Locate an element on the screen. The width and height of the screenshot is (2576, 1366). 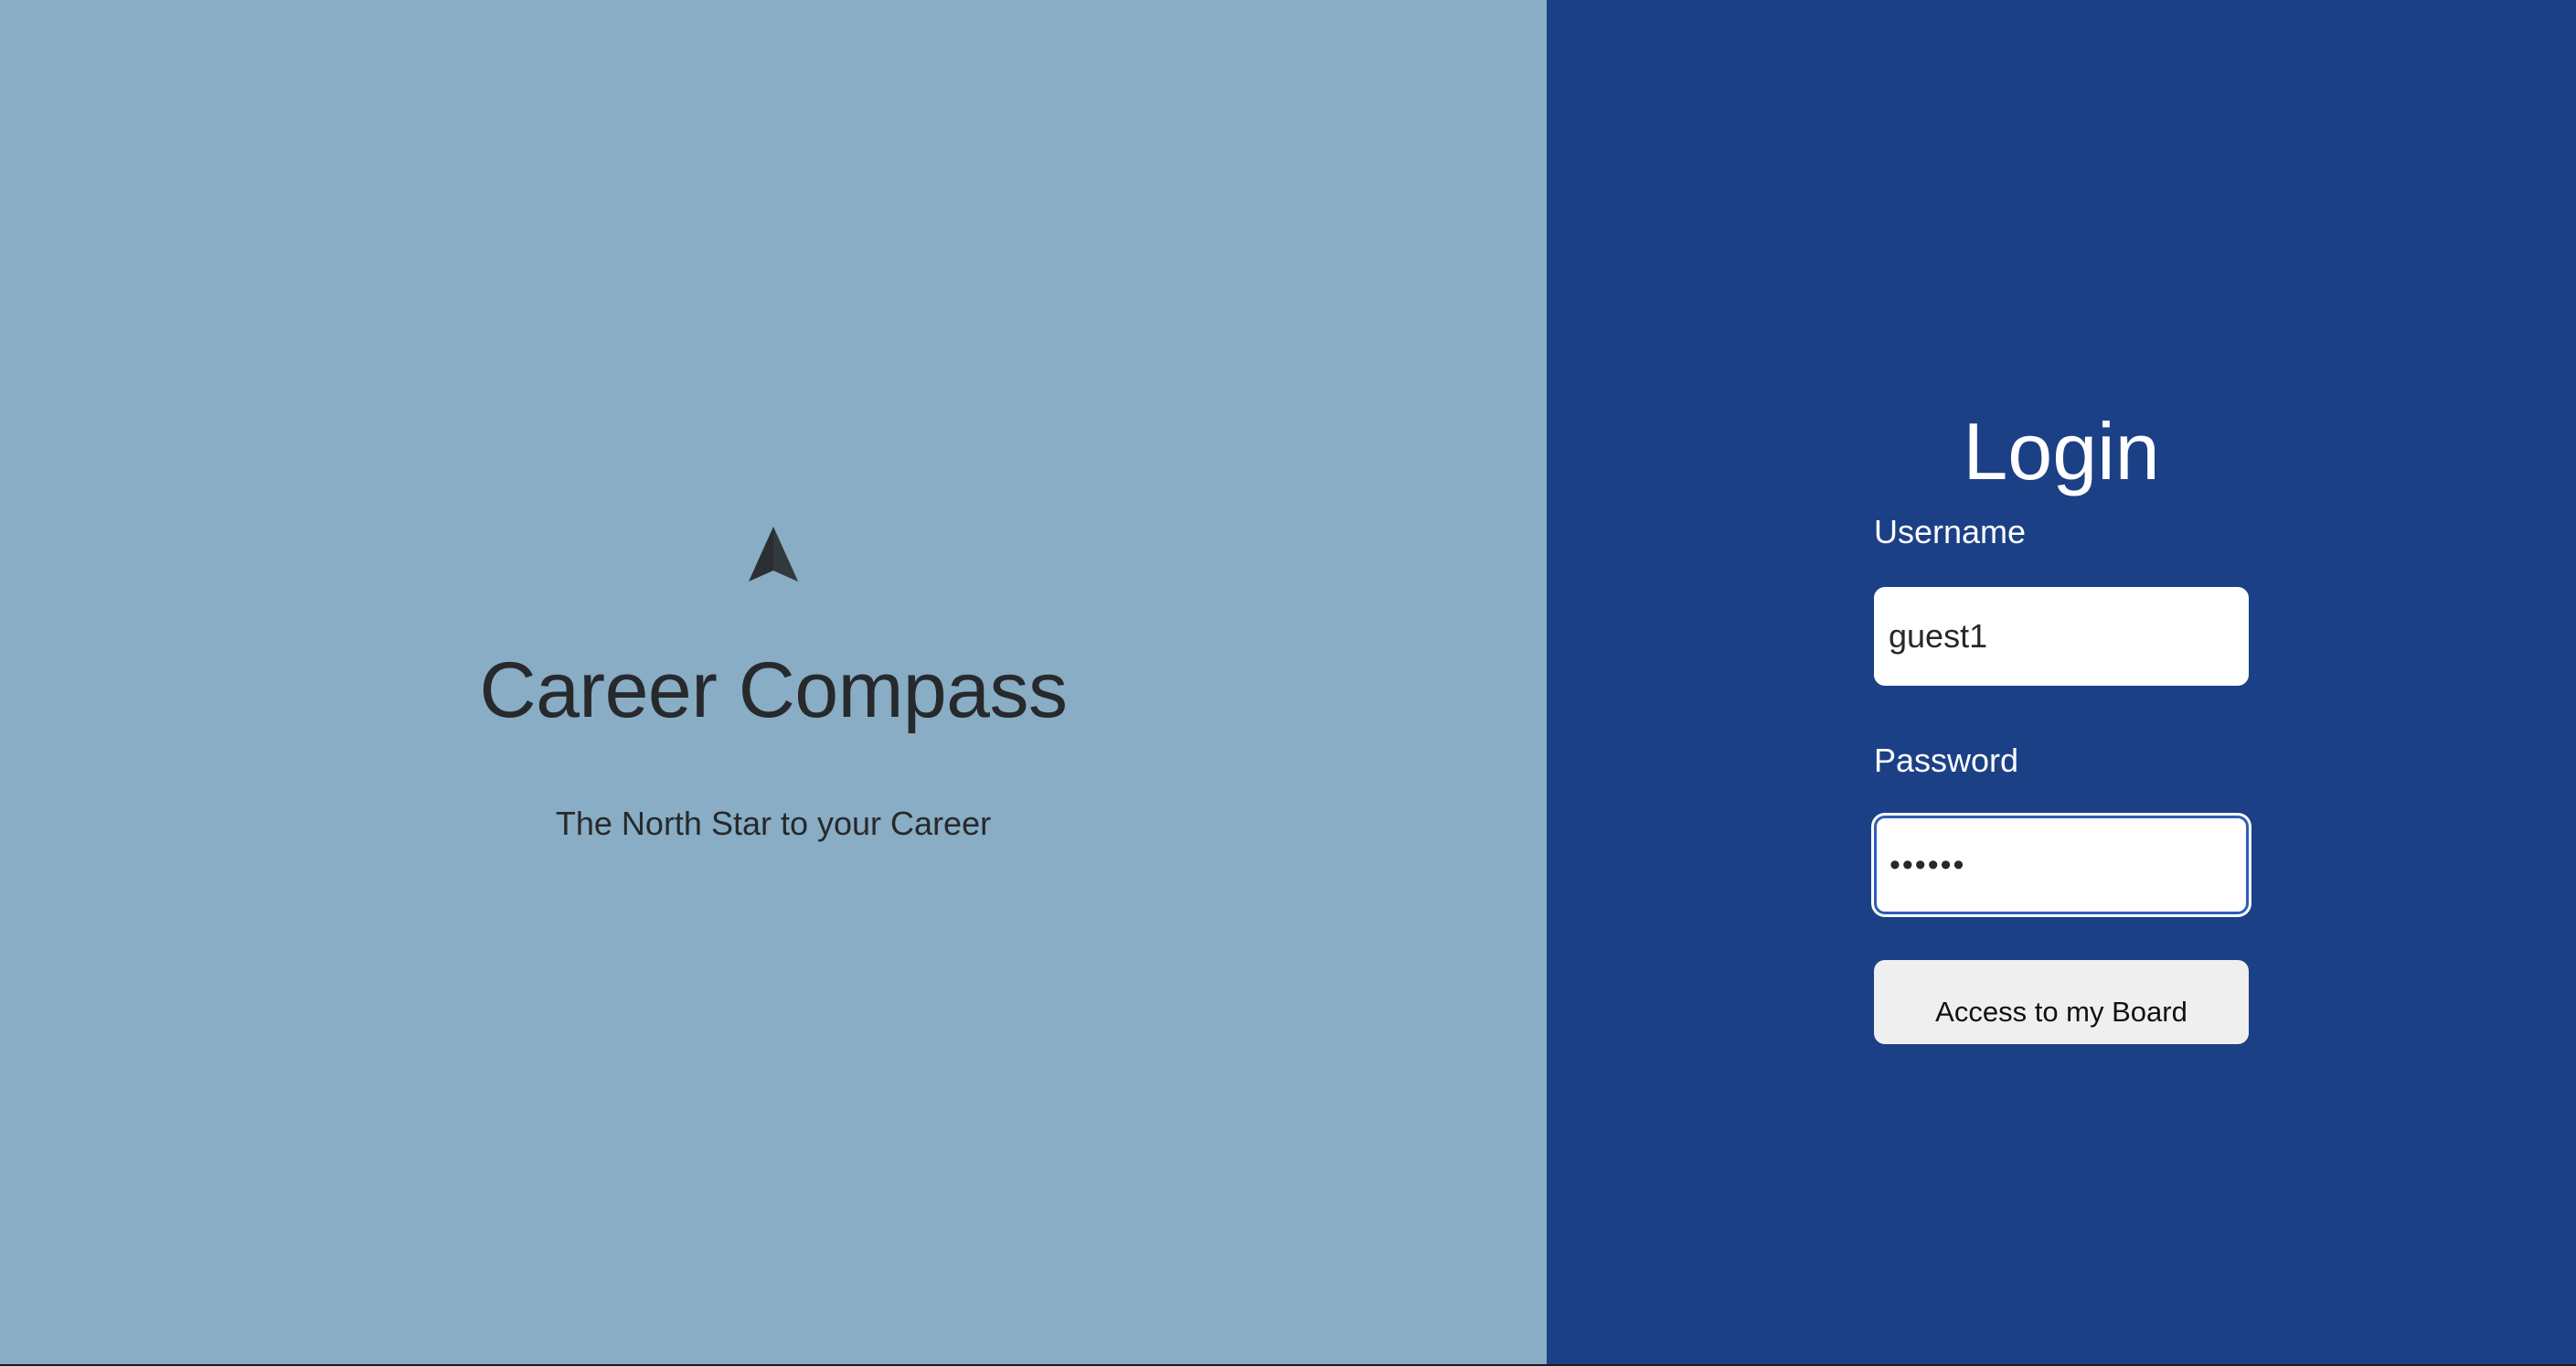
brand-title: Career Compass is located at coordinates (774, 690).